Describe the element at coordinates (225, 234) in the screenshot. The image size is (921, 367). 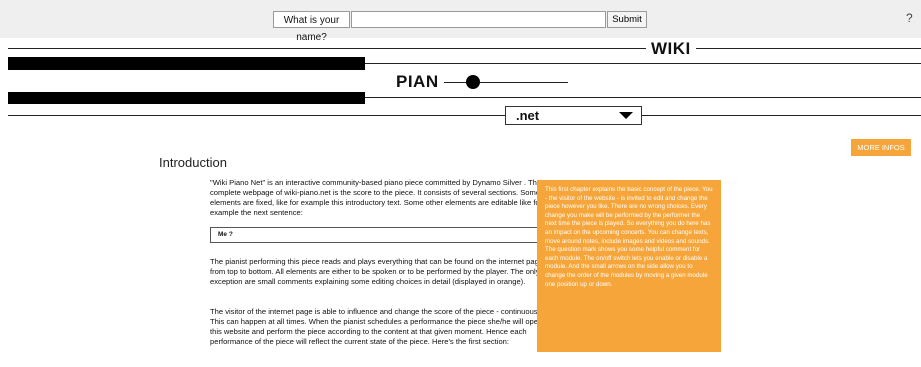
I see `editable-sentence-text: Me ?` at that location.